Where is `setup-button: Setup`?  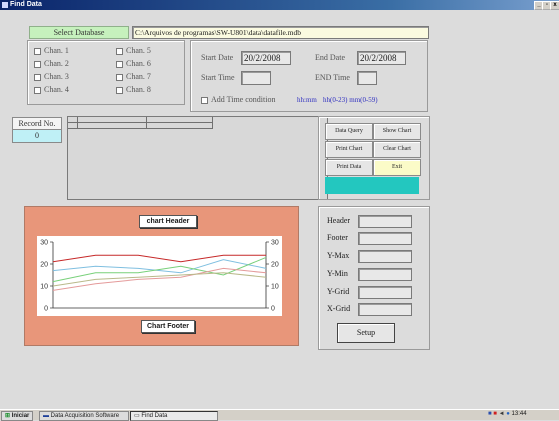 setup-button: Setup is located at coordinates (366, 333).